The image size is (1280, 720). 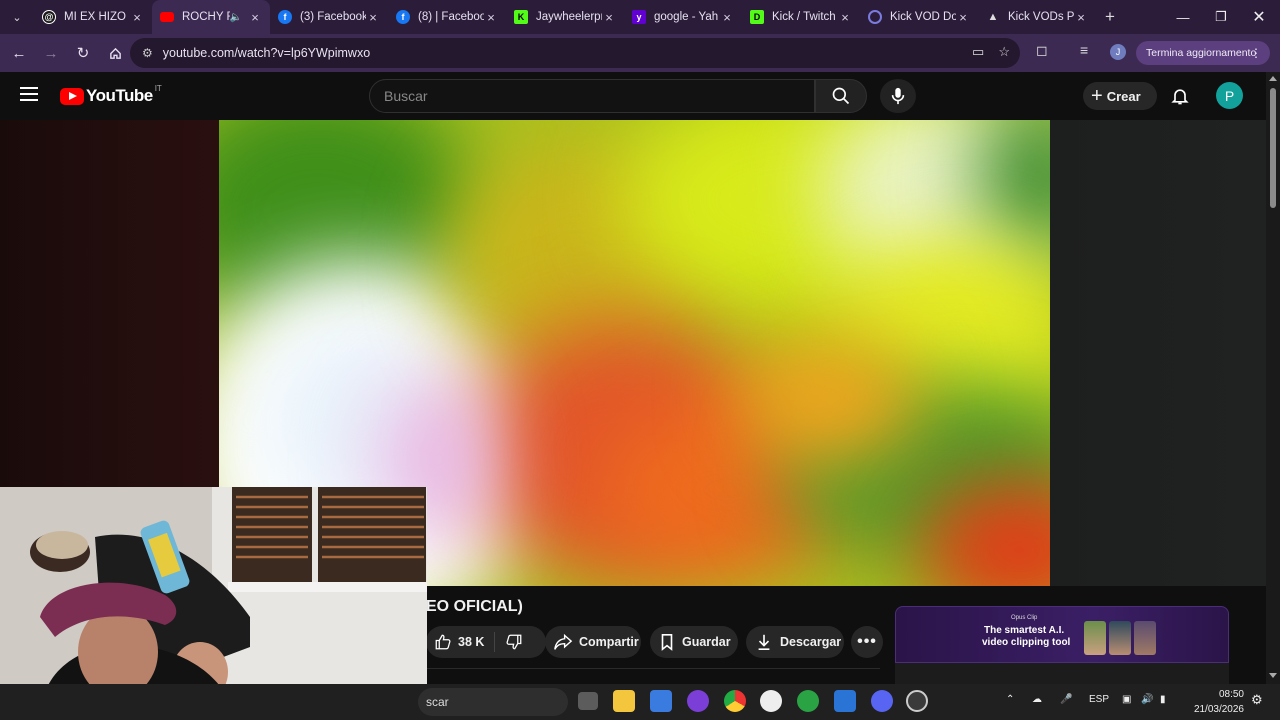 I want to click on network-icon: ▣, so click(x=1126, y=699).